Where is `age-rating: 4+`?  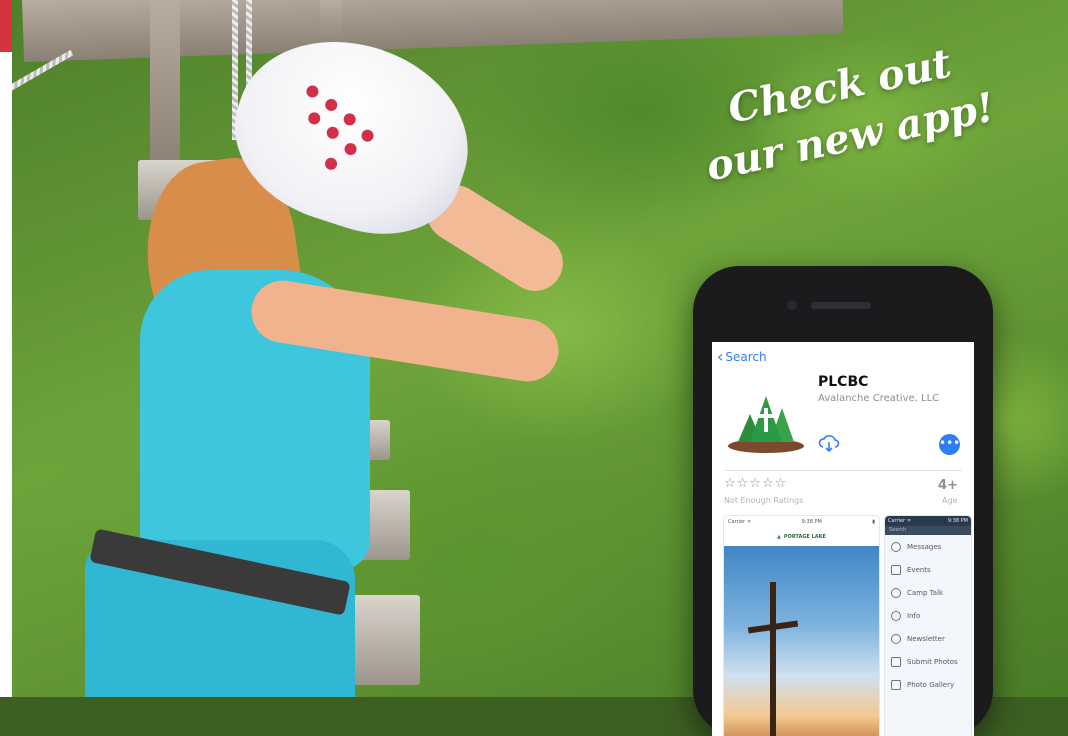 age-rating: 4+ is located at coordinates (948, 485).